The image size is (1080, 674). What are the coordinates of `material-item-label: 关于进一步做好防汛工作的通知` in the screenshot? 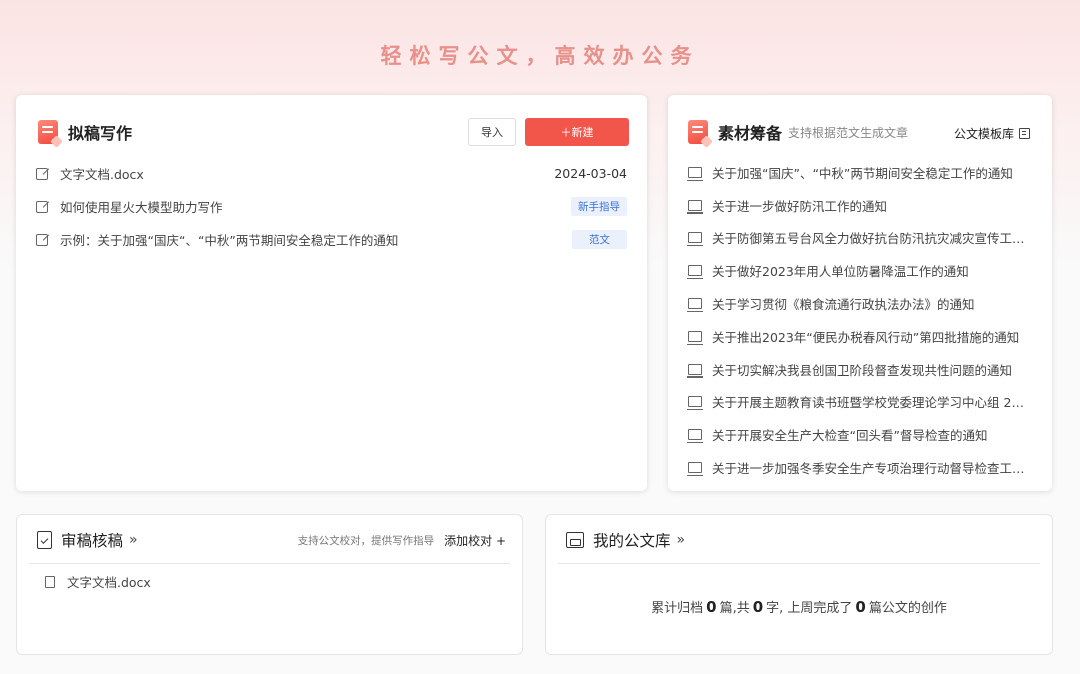 It's located at (800, 206).